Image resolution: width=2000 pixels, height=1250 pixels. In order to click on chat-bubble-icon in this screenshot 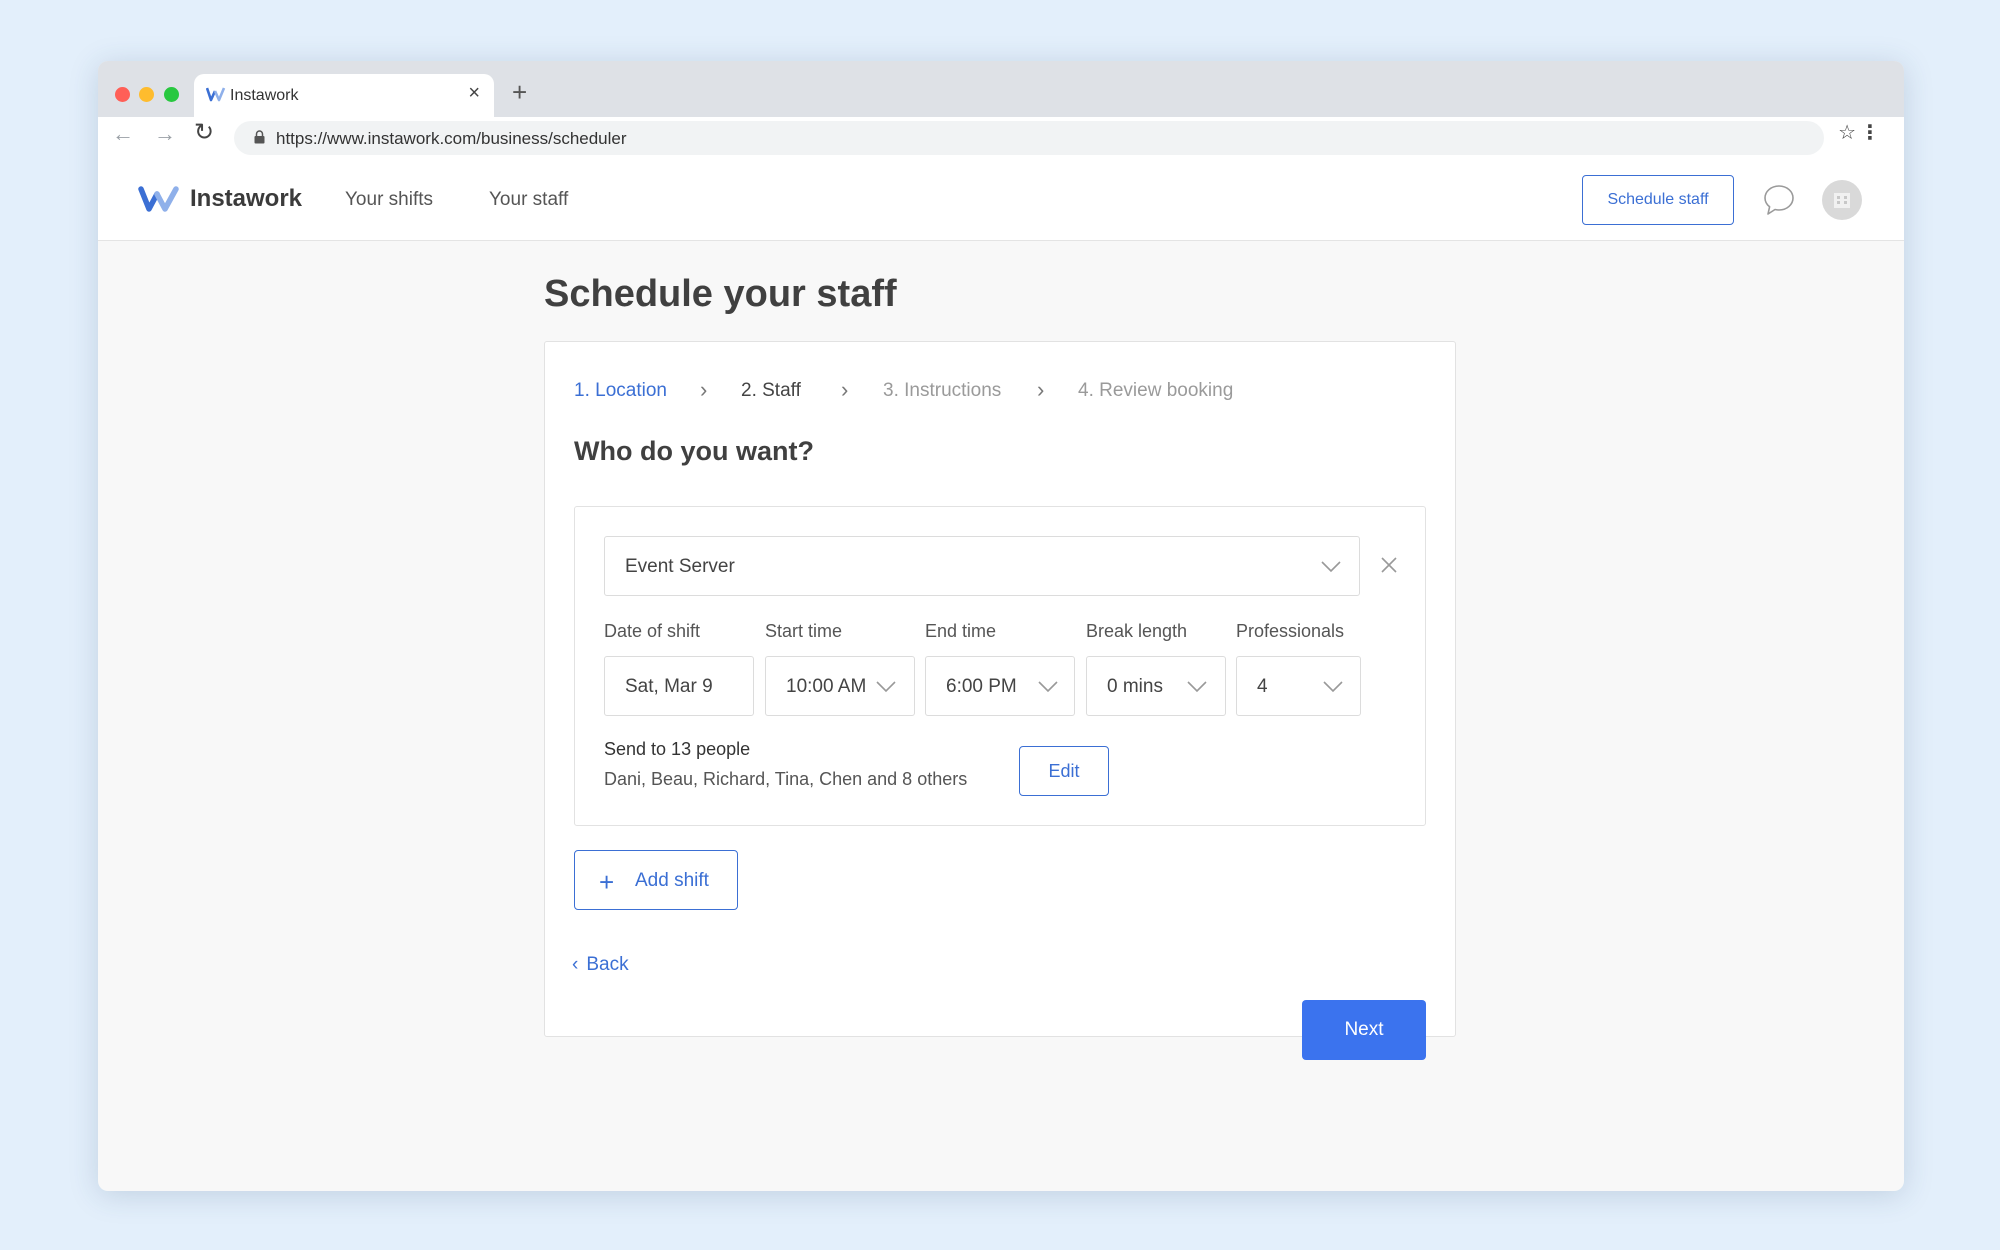, I will do `click(1779, 200)`.